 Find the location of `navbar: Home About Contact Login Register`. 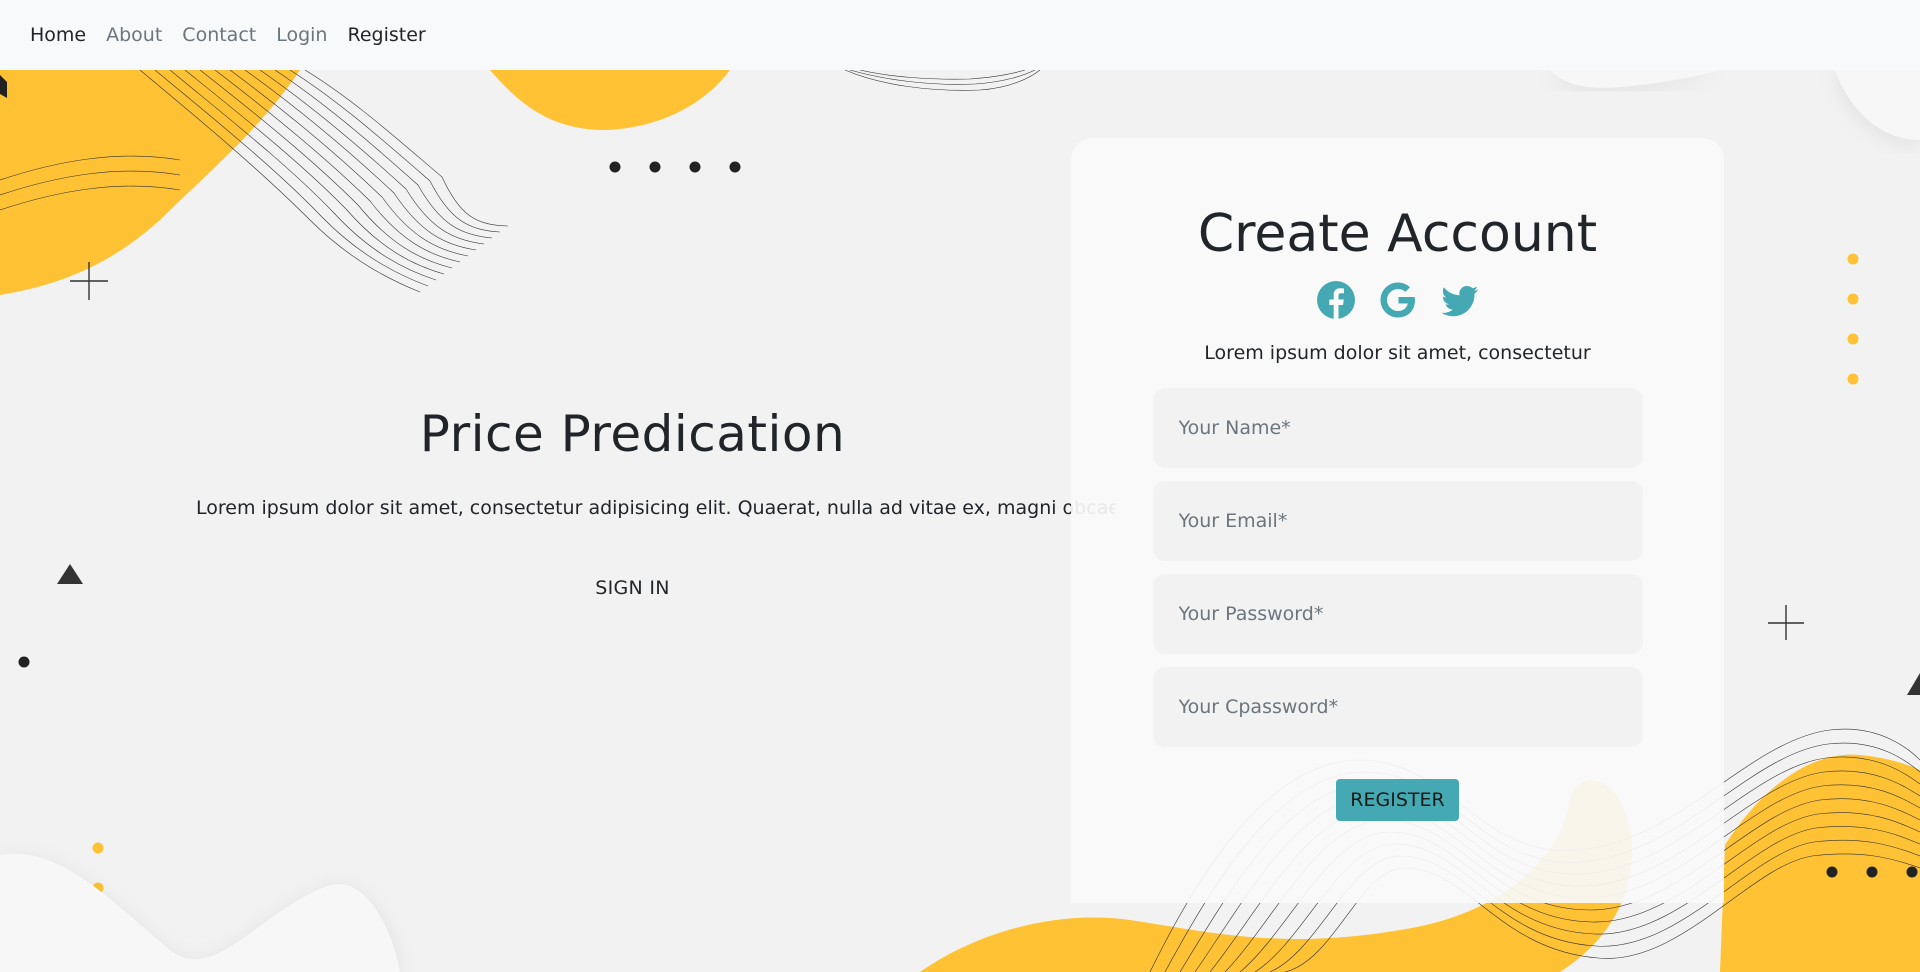

navbar: Home About Contact Login Register is located at coordinates (960, 35).